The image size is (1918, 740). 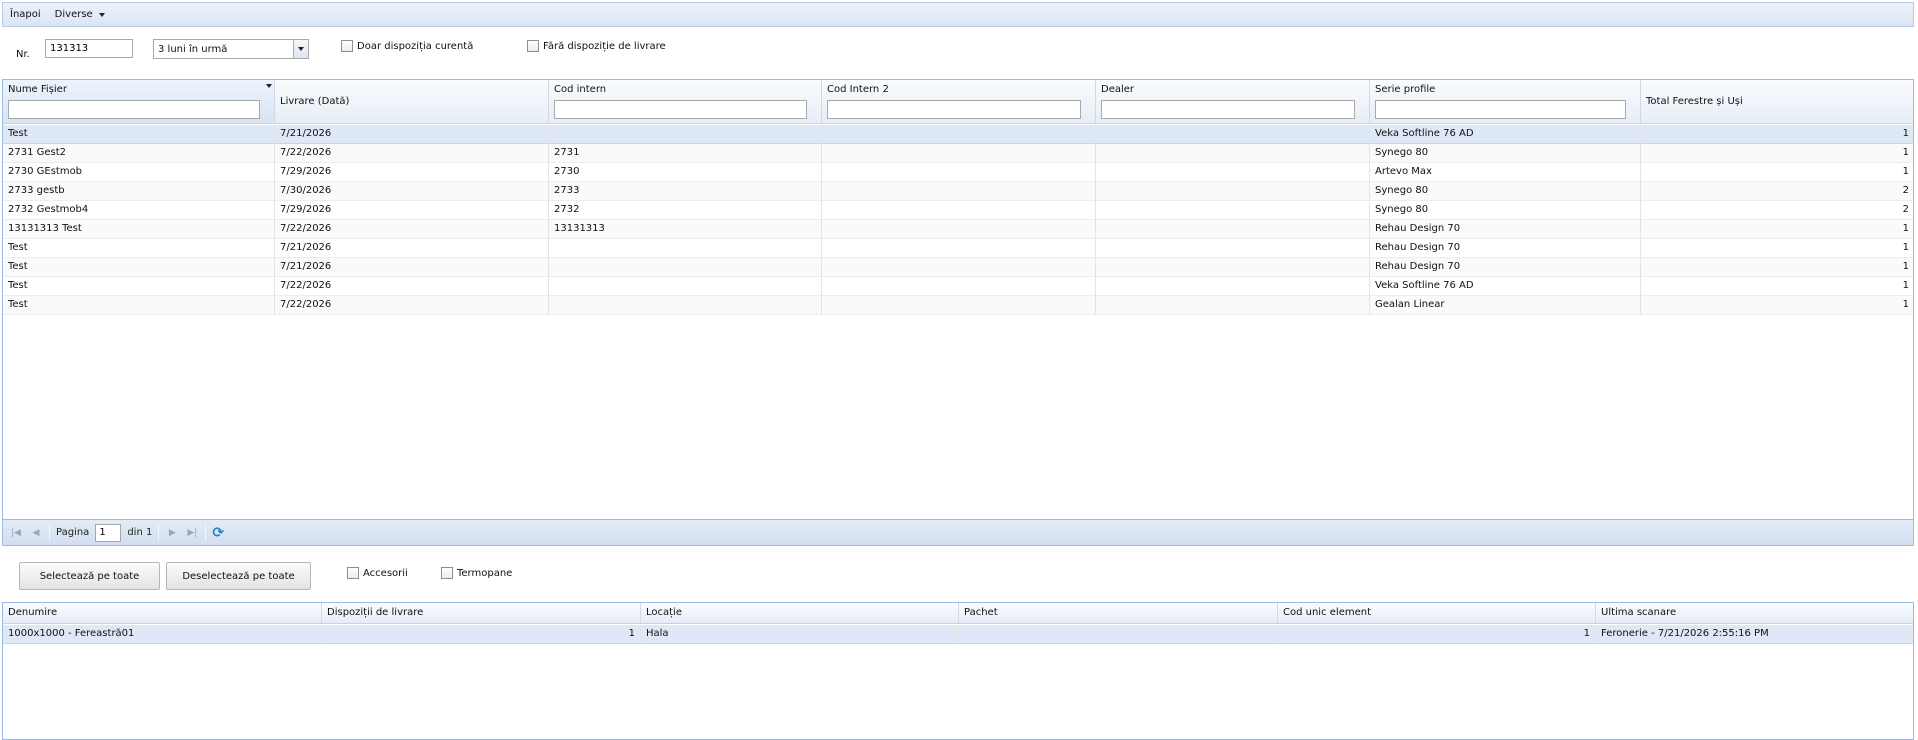 What do you see at coordinates (218, 533) in the screenshot?
I see `refresh-icon: ⟳` at bounding box center [218, 533].